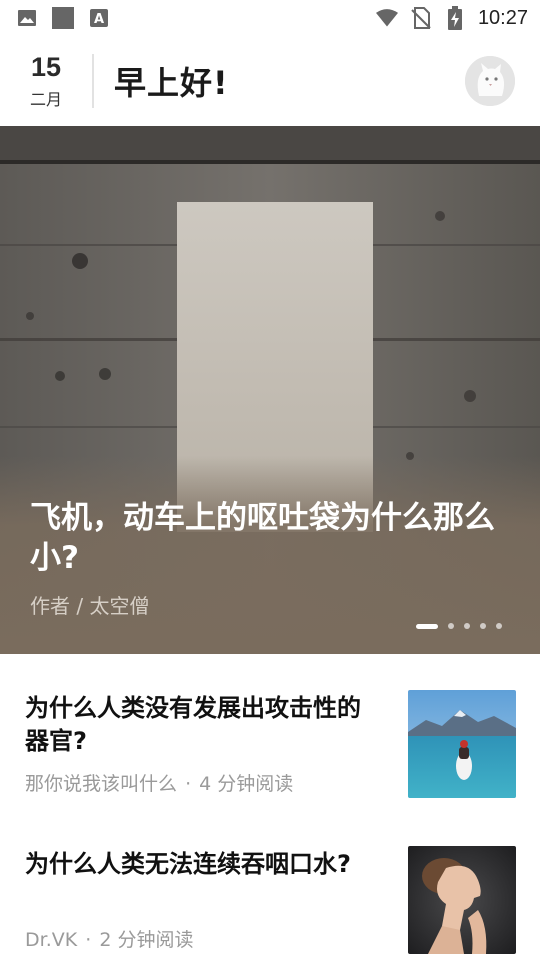  What do you see at coordinates (46, 67) in the screenshot?
I see `date-day: 15` at bounding box center [46, 67].